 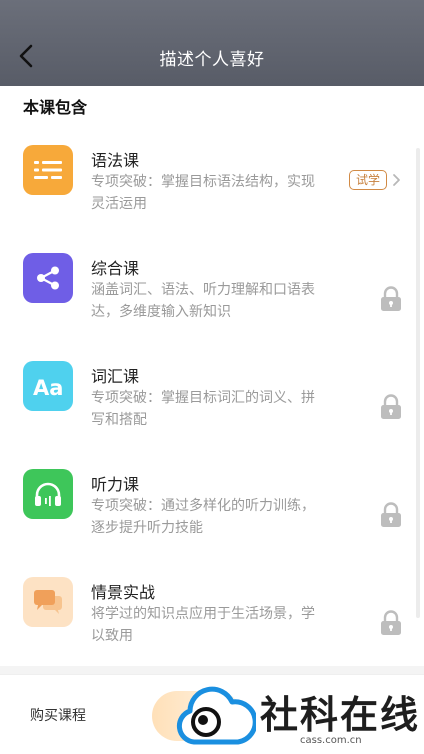 What do you see at coordinates (331, 740) in the screenshot?
I see `watermark-url: cass.com.cn` at bounding box center [331, 740].